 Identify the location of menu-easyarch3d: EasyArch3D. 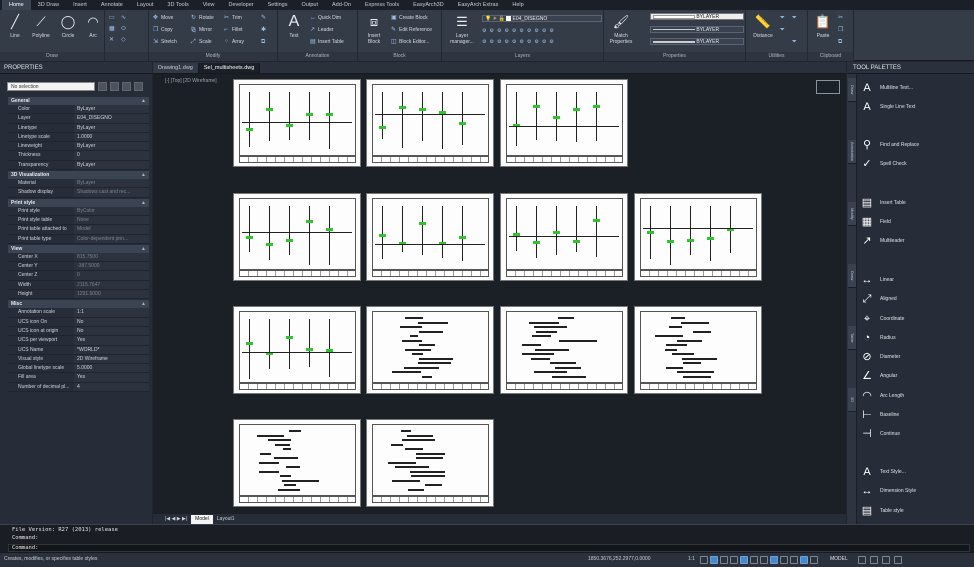
(428, 5).